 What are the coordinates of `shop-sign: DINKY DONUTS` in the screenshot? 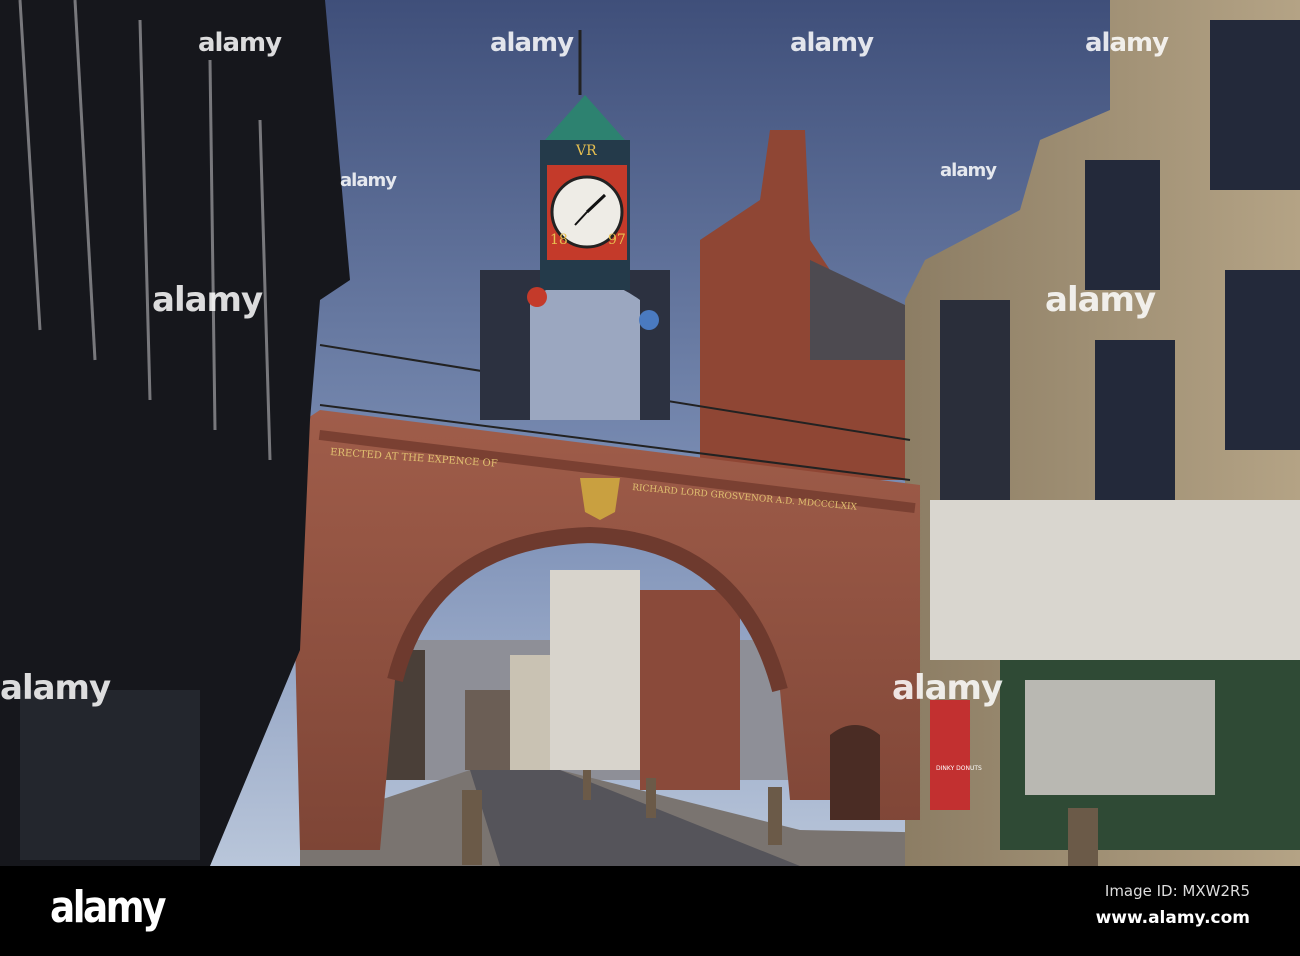 It's located at (959, 768).